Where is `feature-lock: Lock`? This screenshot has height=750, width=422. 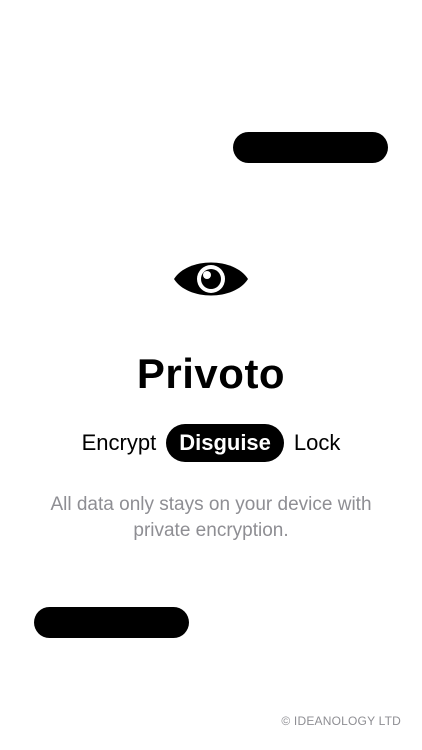 feature-lock: Lock is located at coordinates (317, 442).